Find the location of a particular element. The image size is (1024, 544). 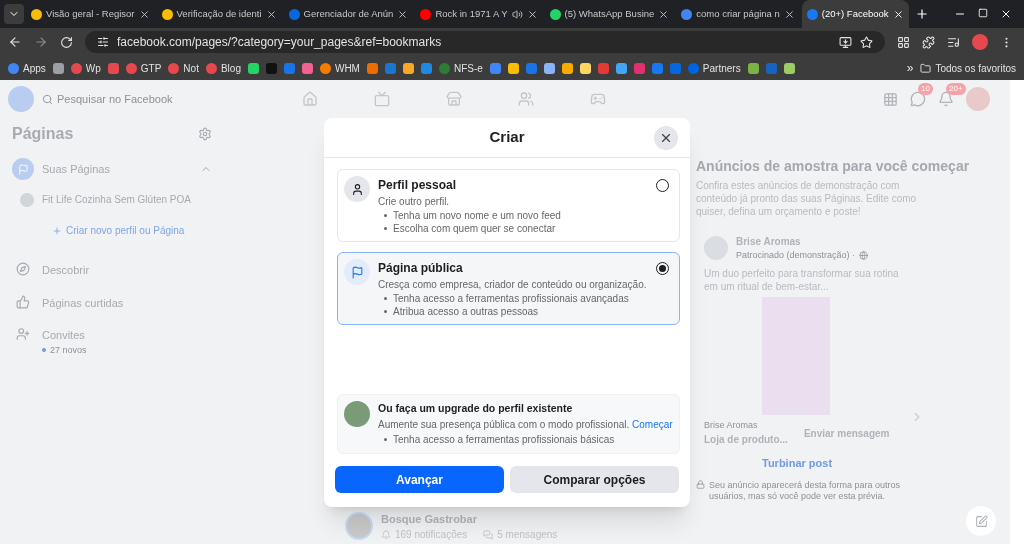

bookmark-link: Partners is located at coordinates (714, 68).